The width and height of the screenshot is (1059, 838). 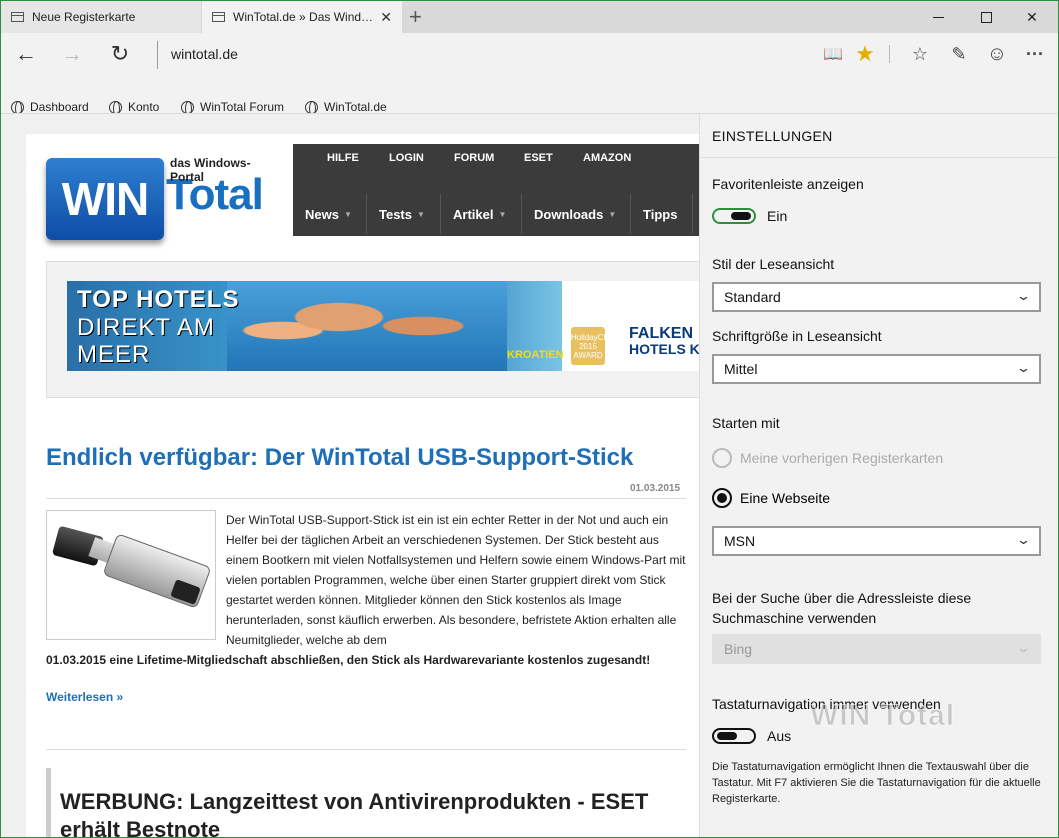 I want to click on minimize-button, so click(x=938, y=17).